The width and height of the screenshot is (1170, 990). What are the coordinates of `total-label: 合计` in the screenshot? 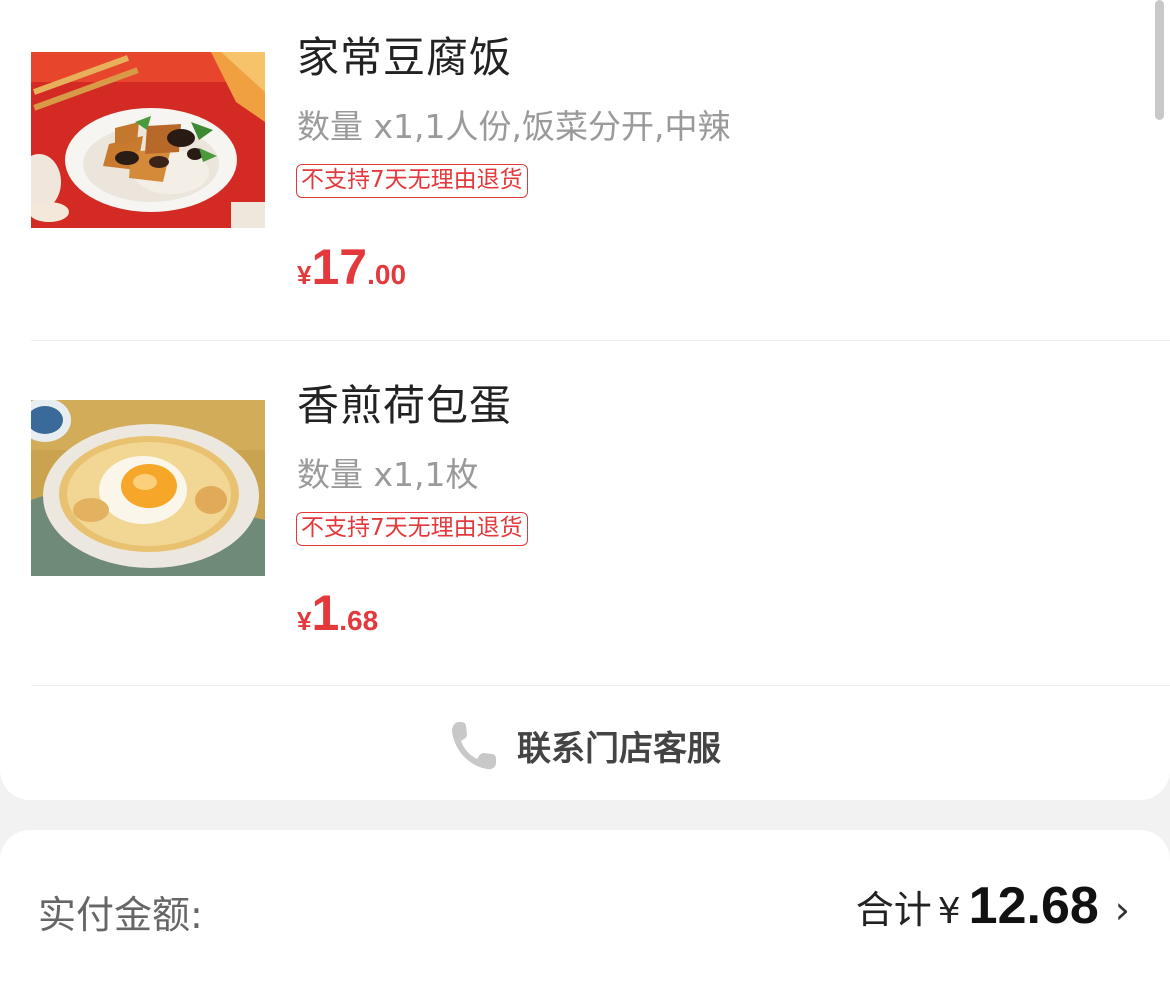 It's located at (893, 910).